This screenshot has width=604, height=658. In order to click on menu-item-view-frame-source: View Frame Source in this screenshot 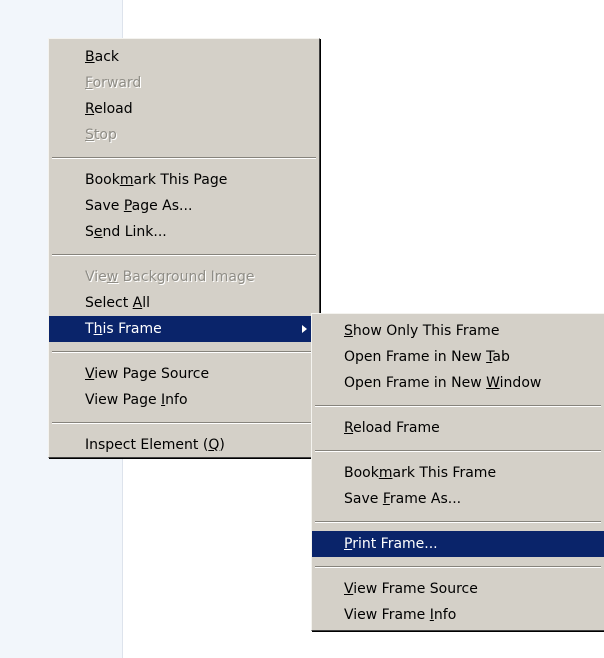, I will do `click(458, 589)`.